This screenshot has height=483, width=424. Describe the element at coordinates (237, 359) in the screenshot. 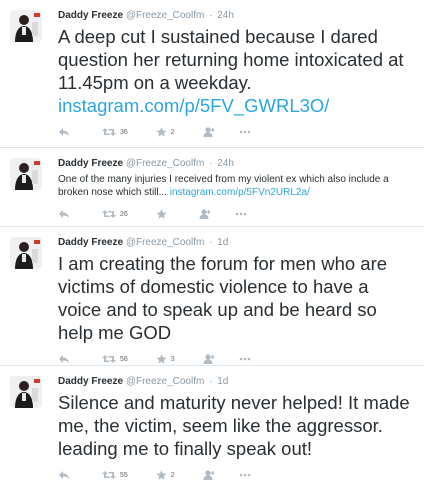

I see `tweet-actions: 58 3` at that location.